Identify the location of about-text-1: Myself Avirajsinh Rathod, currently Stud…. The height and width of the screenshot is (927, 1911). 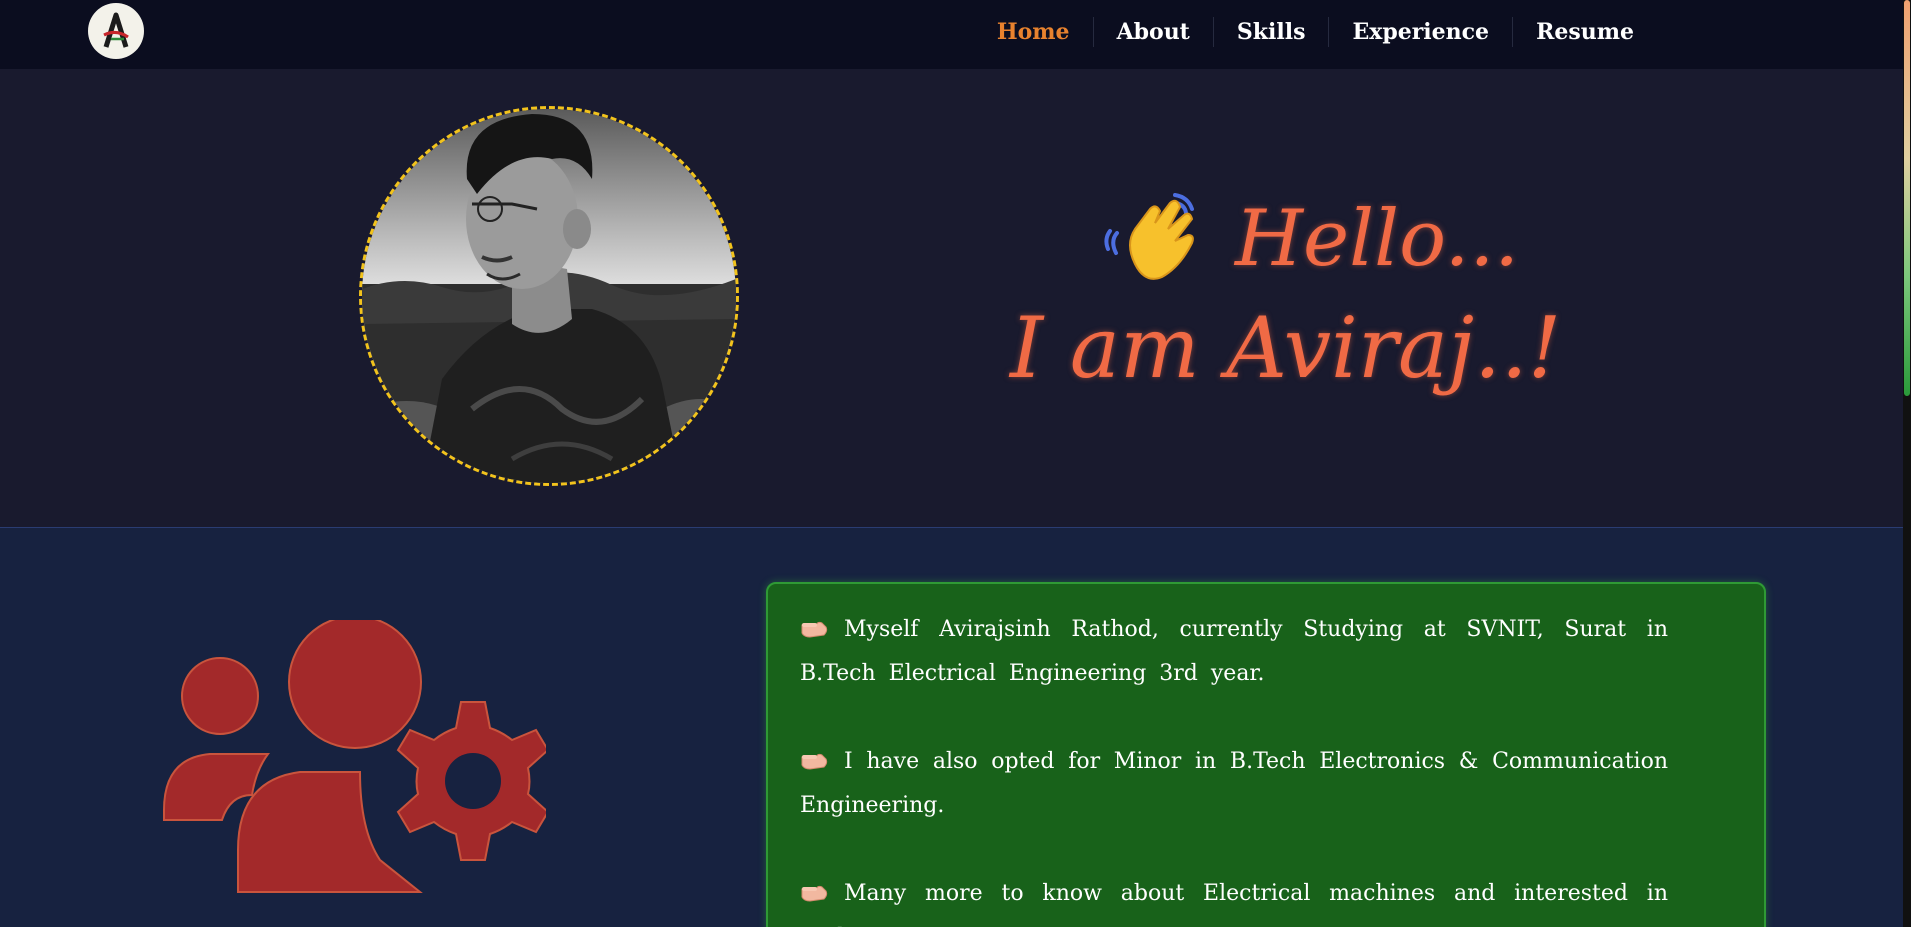
(1234, 651).